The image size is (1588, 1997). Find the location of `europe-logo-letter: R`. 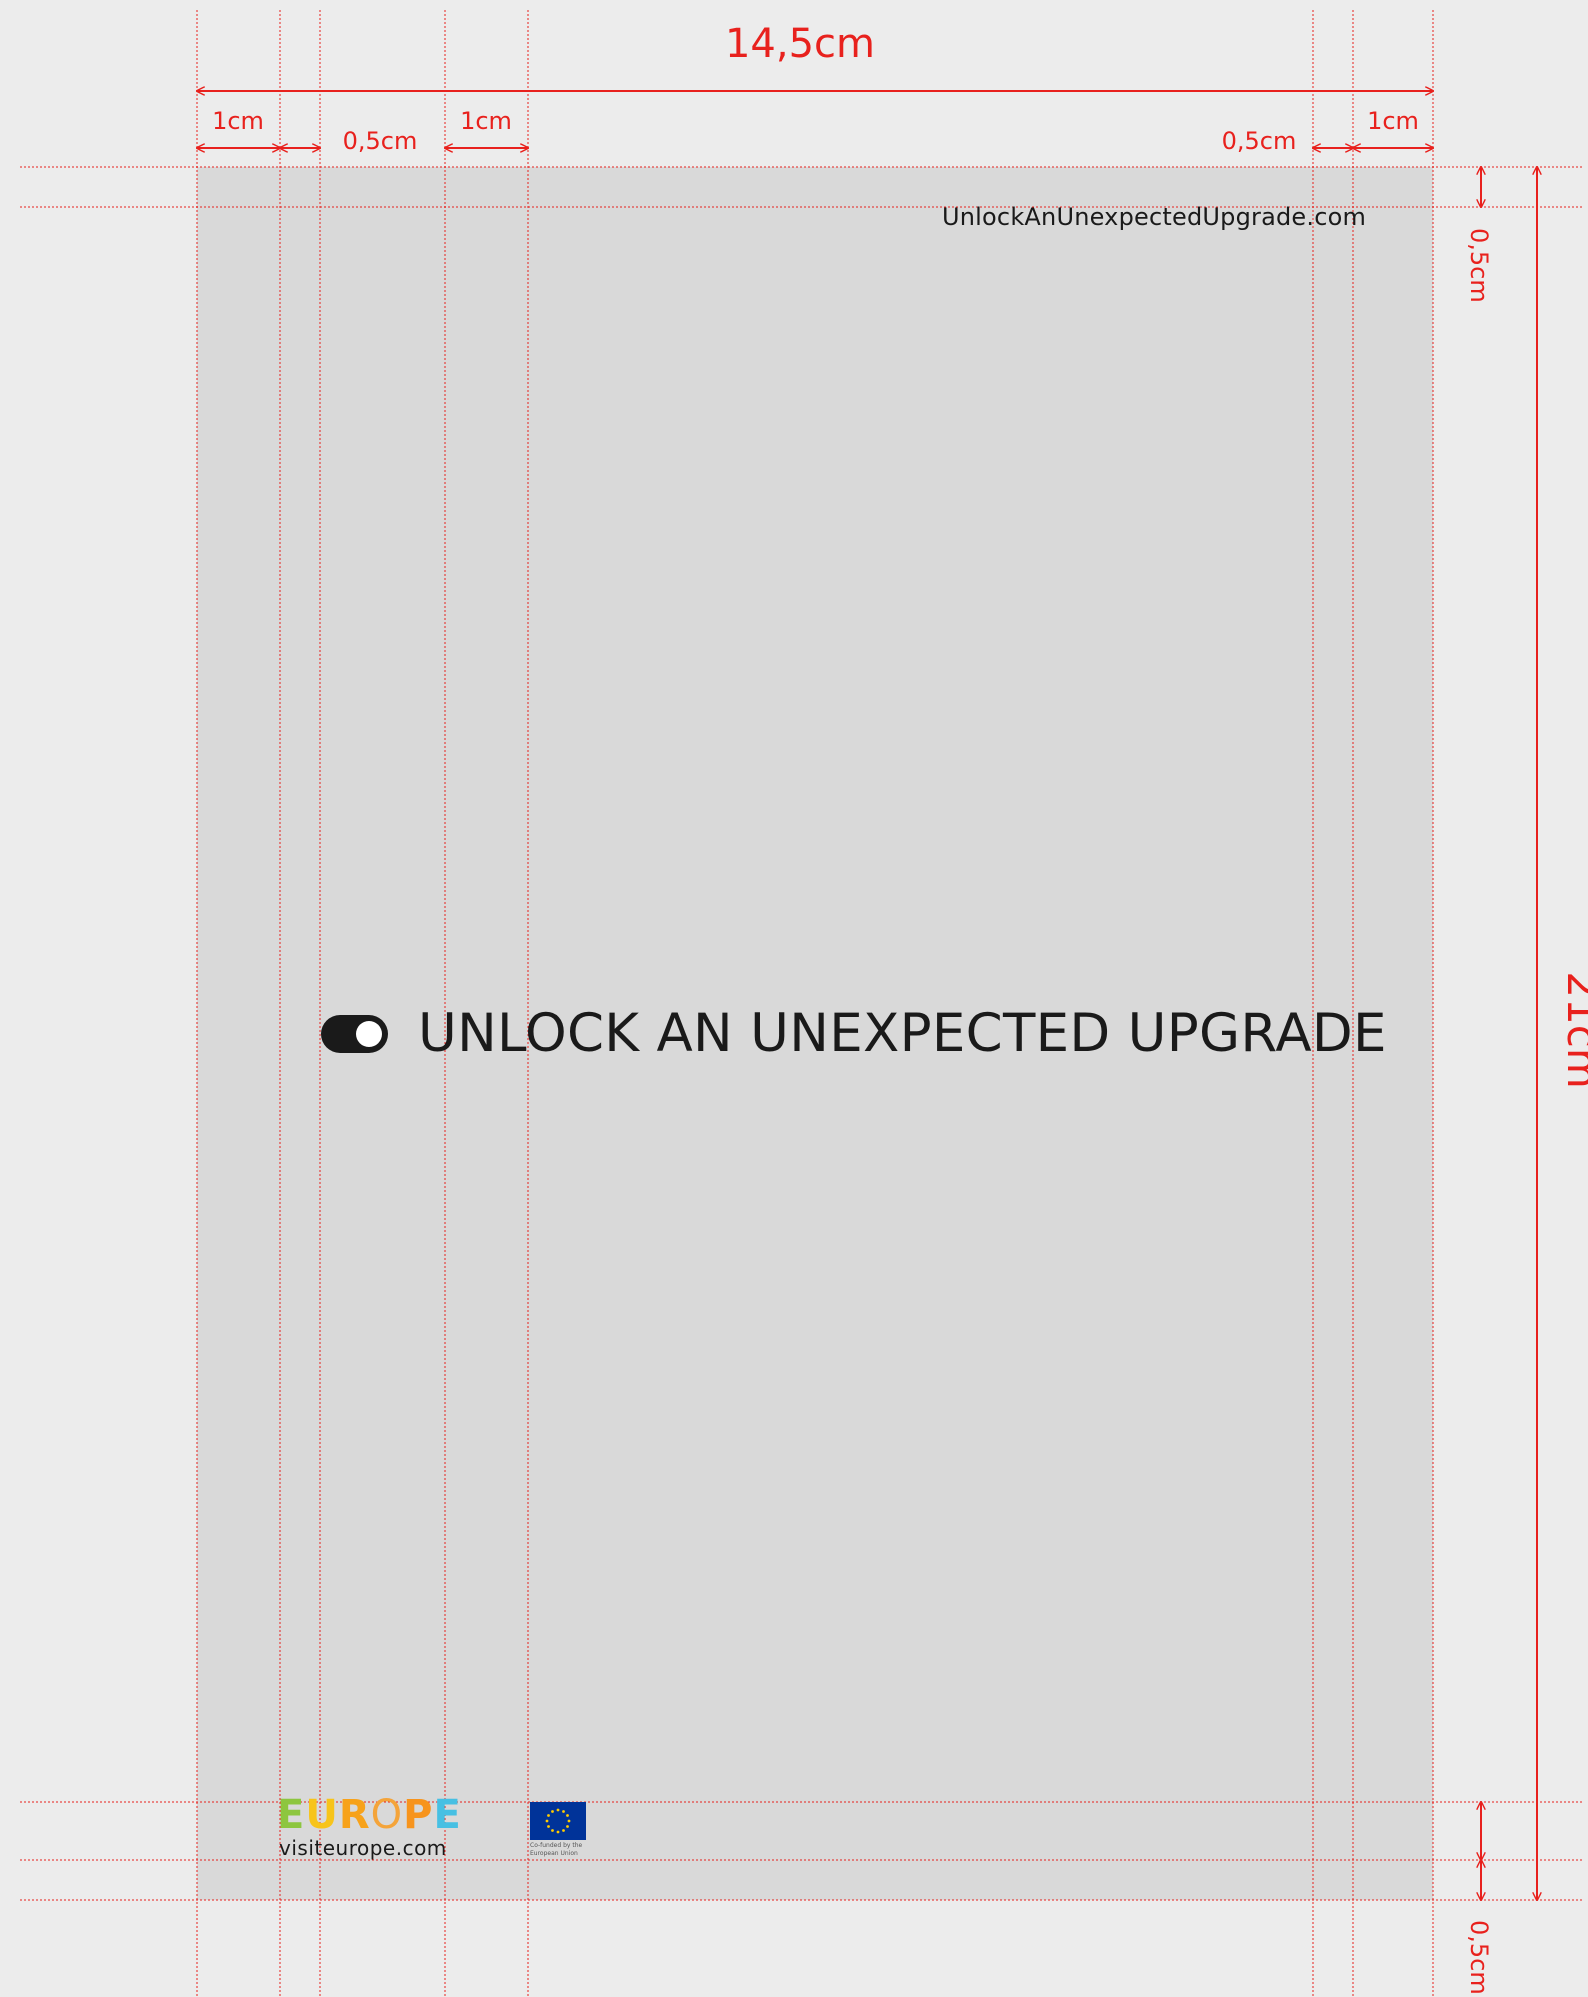

europe-logo-letter: R is located at coordinates (354, 1815).